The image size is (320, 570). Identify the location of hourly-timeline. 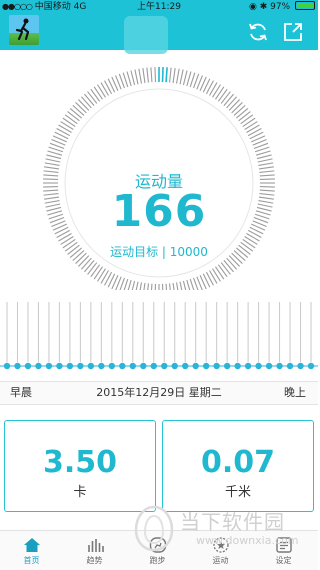
(159, 336).